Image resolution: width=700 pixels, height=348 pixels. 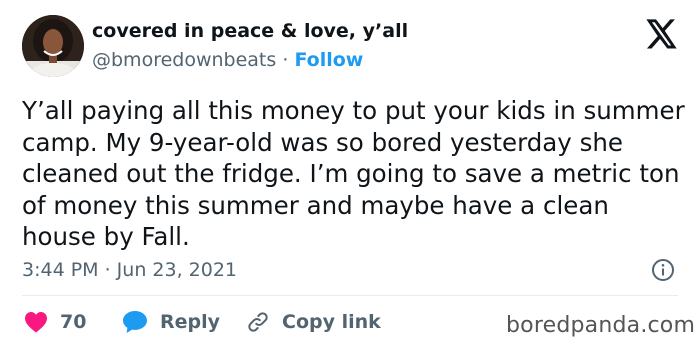 What do you see at coordinates (53, 46) in the screenshot?
I see `avatar` at bounding box center [53, 46].